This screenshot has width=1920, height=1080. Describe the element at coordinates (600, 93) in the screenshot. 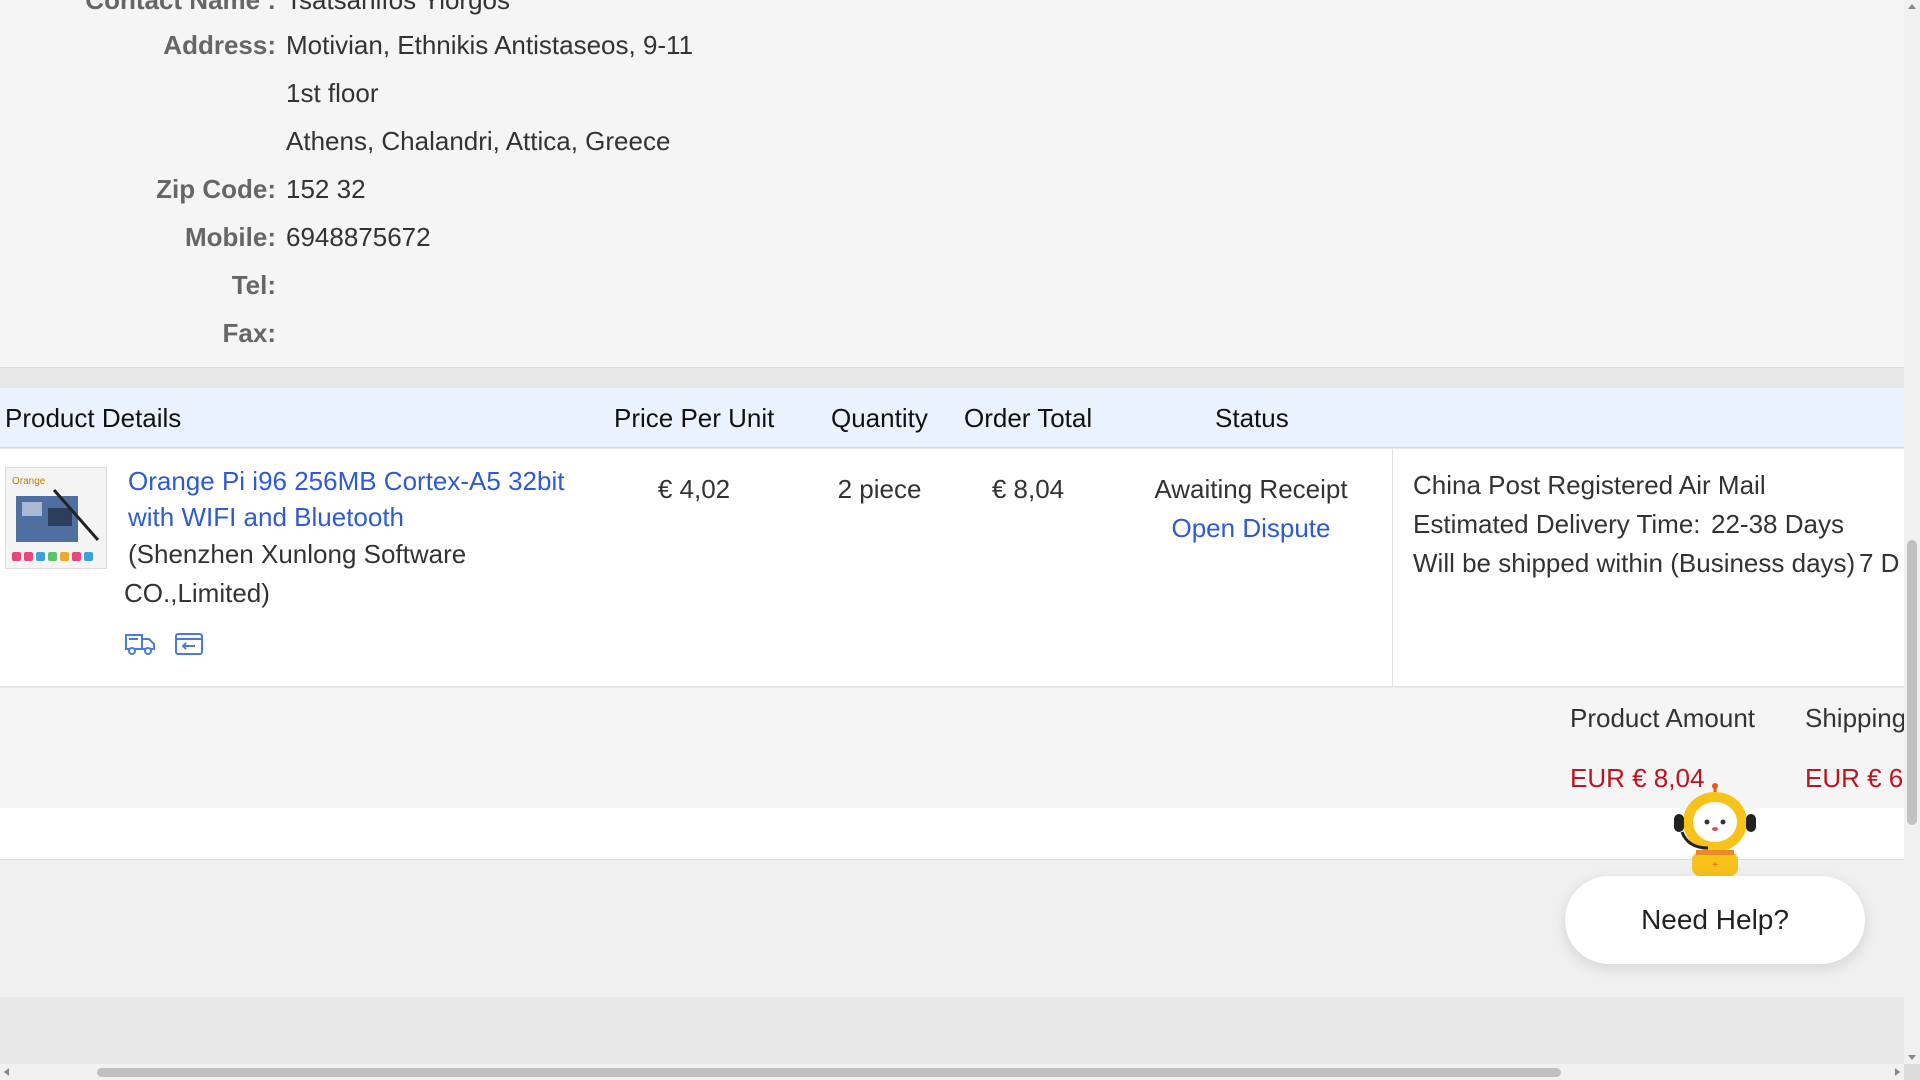

I see `address-row-2: 1st floor` at that location.